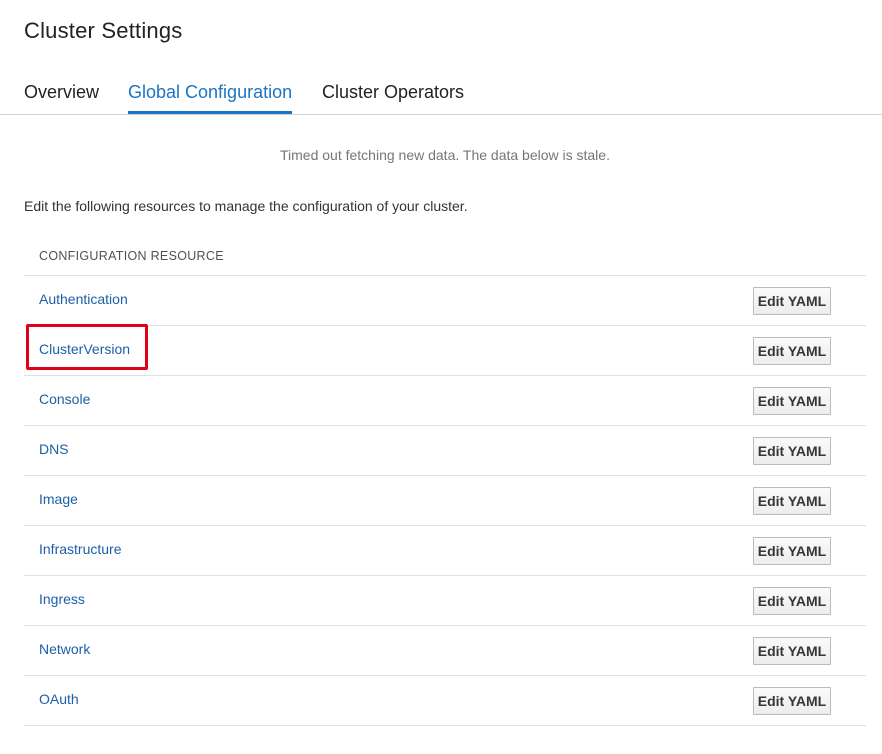 Image resolution: width=882 pixels, height=754 pixels. I want to click on tab-global-configuration: Global Configuration, so click(210, 96).